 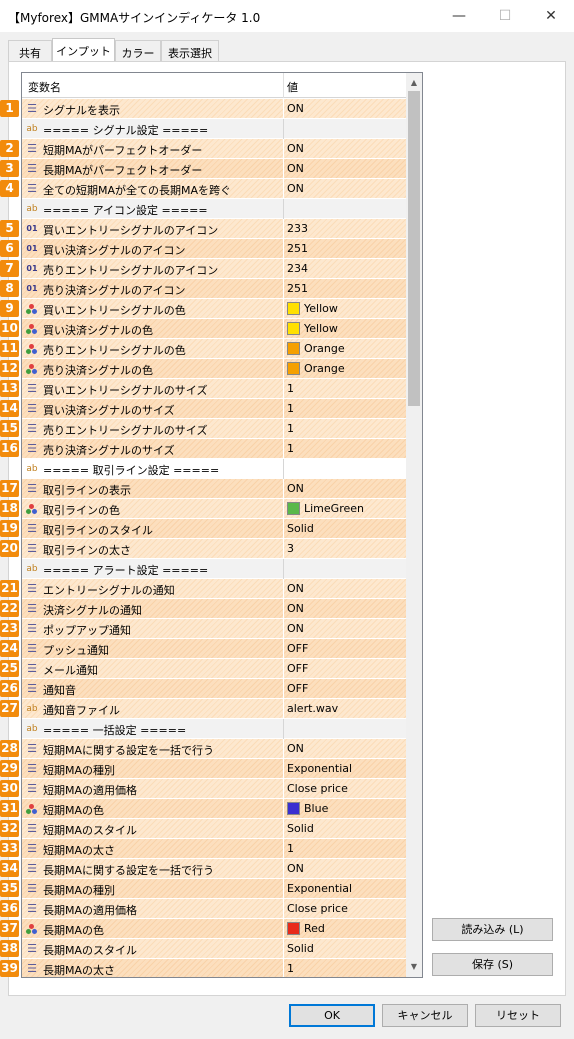 I want to click on section-header-row: ab ===== シグナル設定 =====, so click(x=214, y=129).